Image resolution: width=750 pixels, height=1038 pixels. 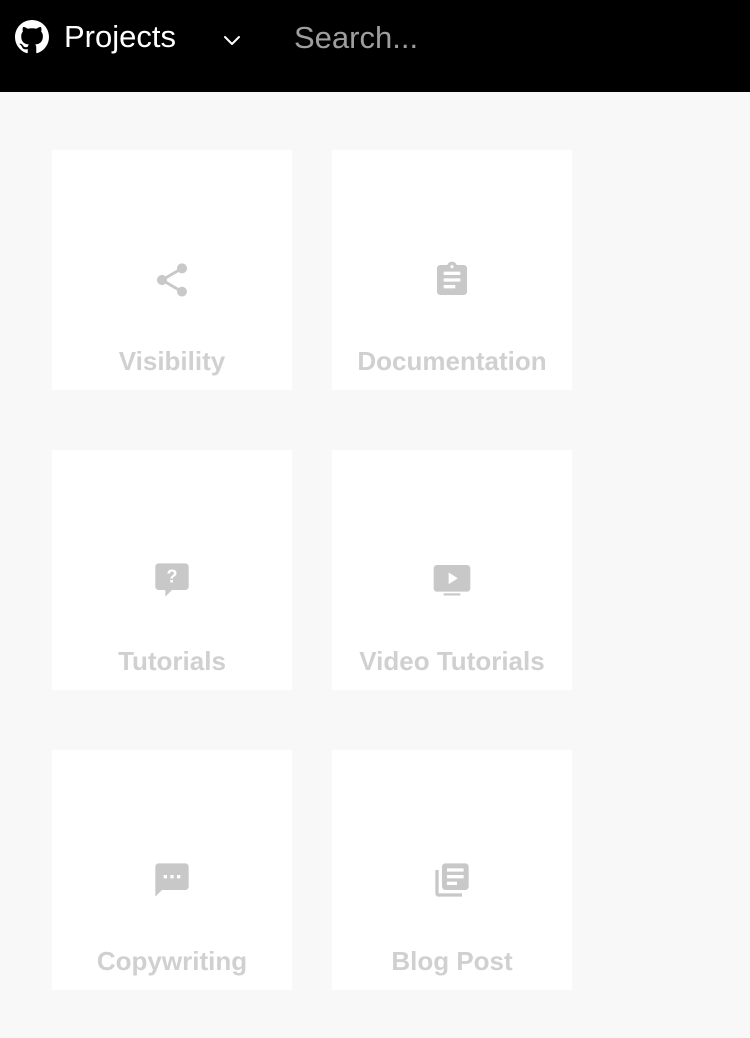 I want to click on clipboard-icon, so click(x=452, y=280).